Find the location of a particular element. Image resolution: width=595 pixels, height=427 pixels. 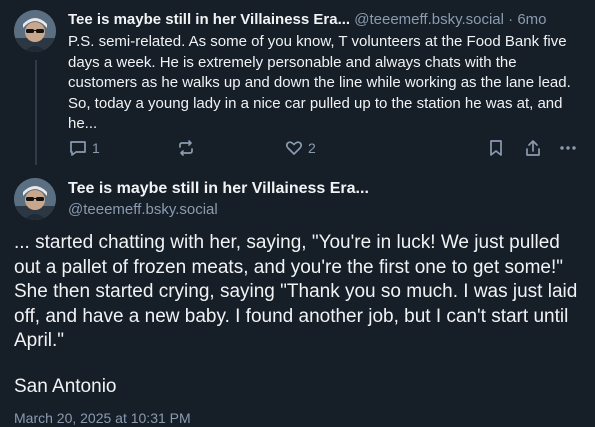

repost-button is located at coordinates (188, 148).